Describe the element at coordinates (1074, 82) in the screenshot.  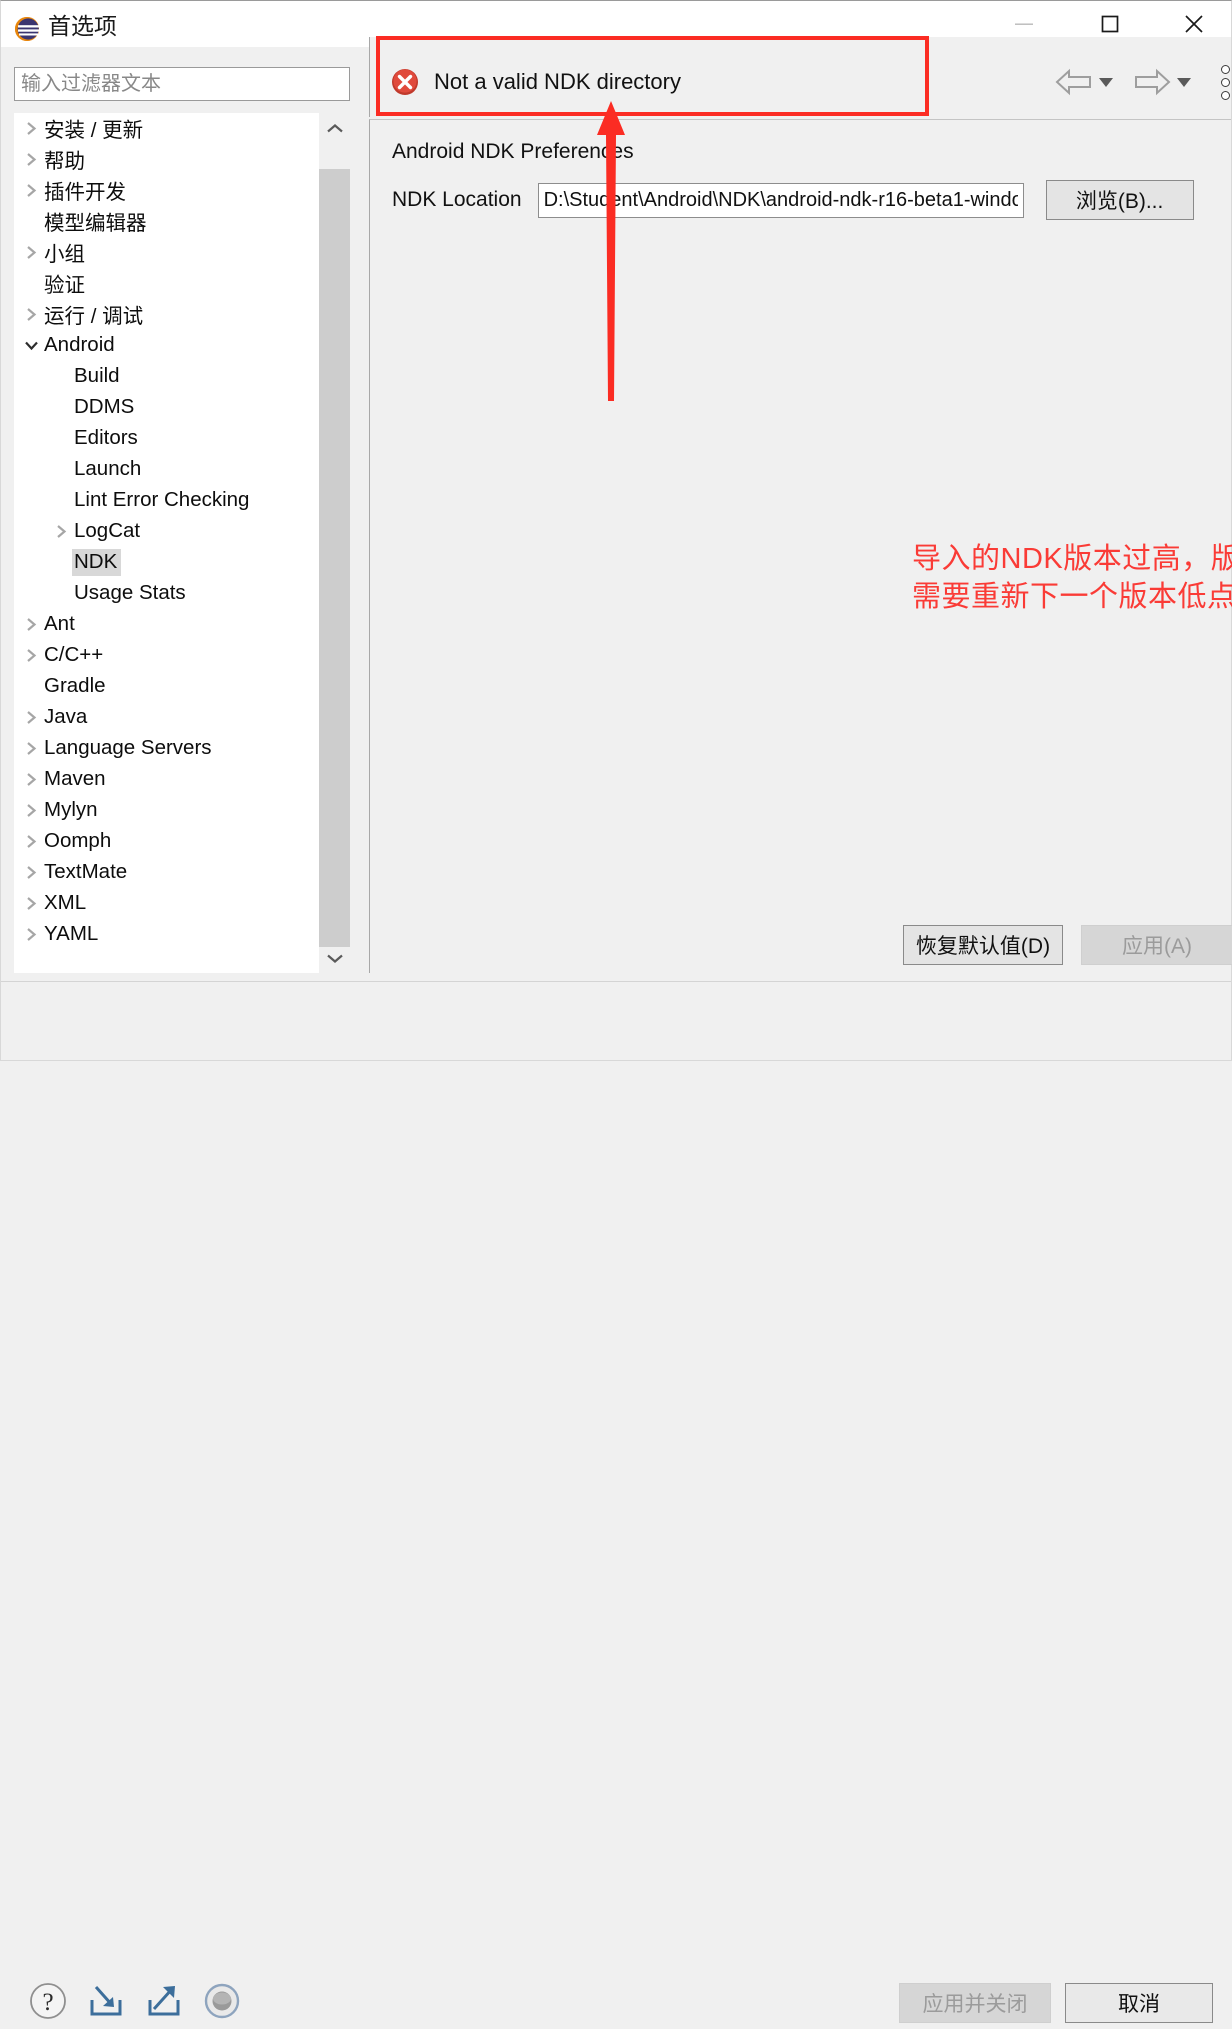
I see `arrow-left-icon` at that location.